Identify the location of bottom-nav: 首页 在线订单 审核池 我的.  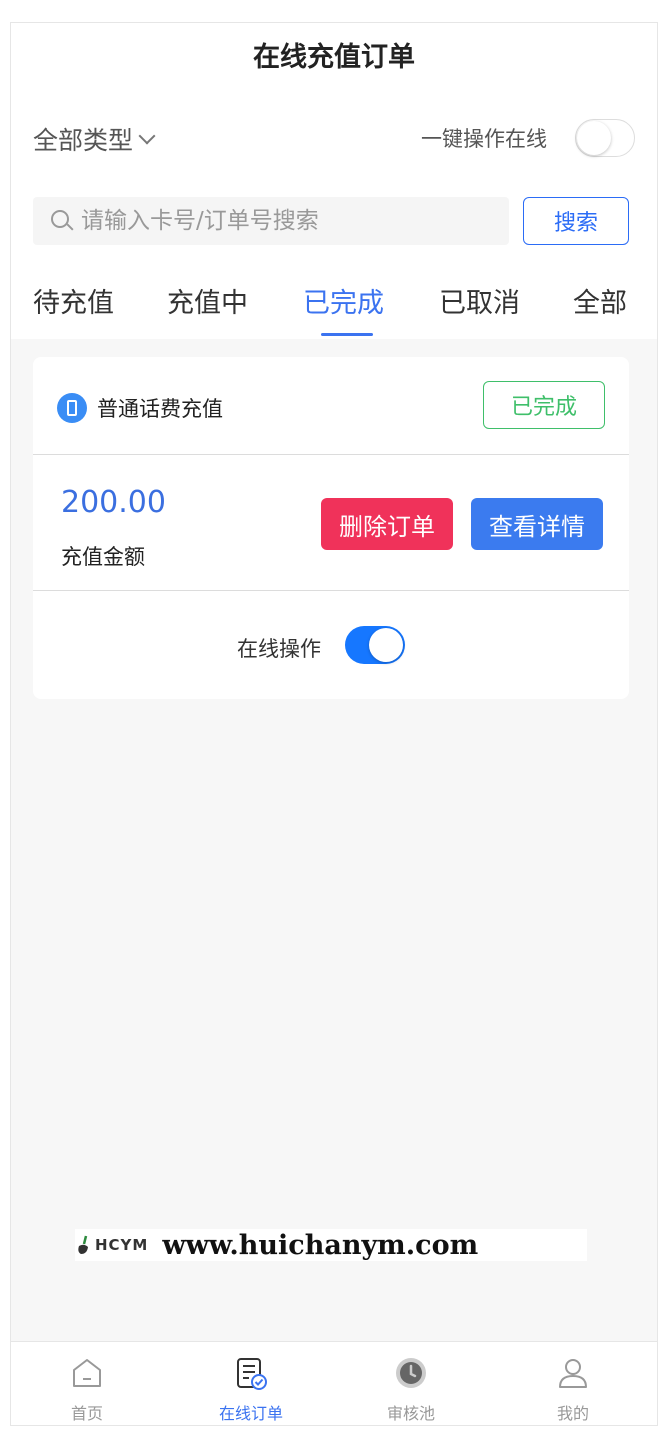
(334, 1383).